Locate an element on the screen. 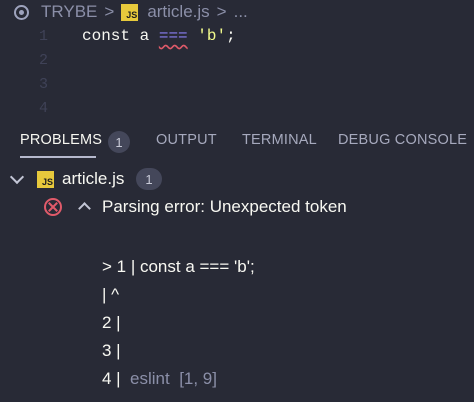 The height and width of the screenshot is (402, 474). operator-with-error: === is located at coordinates (173, 36).